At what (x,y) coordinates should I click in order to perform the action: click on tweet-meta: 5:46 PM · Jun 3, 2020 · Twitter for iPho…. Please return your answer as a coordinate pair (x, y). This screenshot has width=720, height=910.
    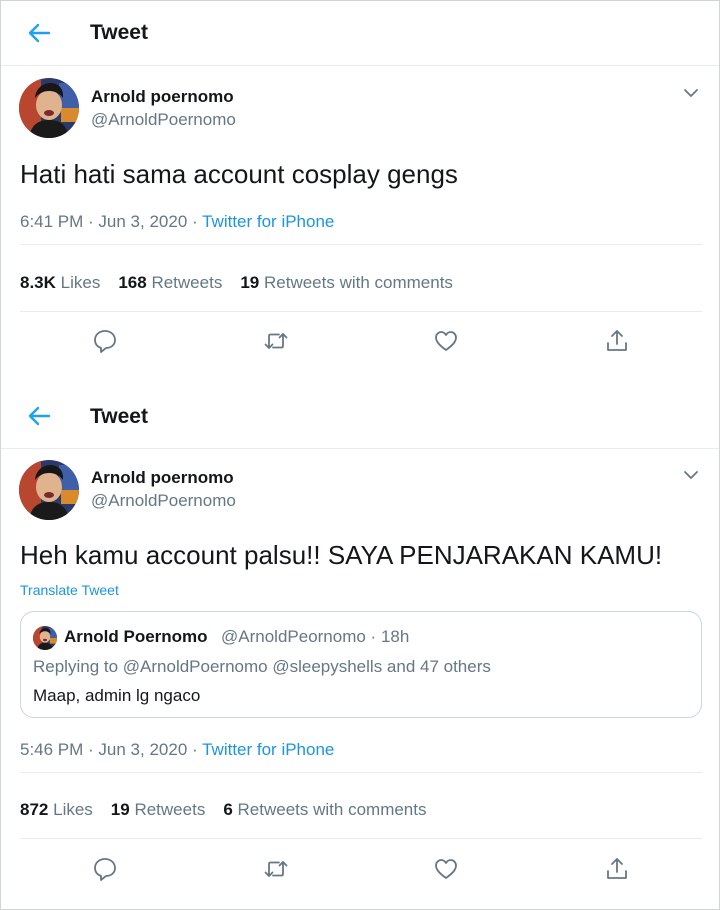
    Looking at the image, I should click on (177, 749).